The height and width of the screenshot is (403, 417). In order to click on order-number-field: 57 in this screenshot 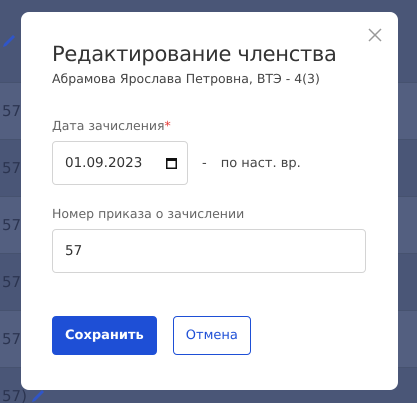, I will do `click(209, 251)`.